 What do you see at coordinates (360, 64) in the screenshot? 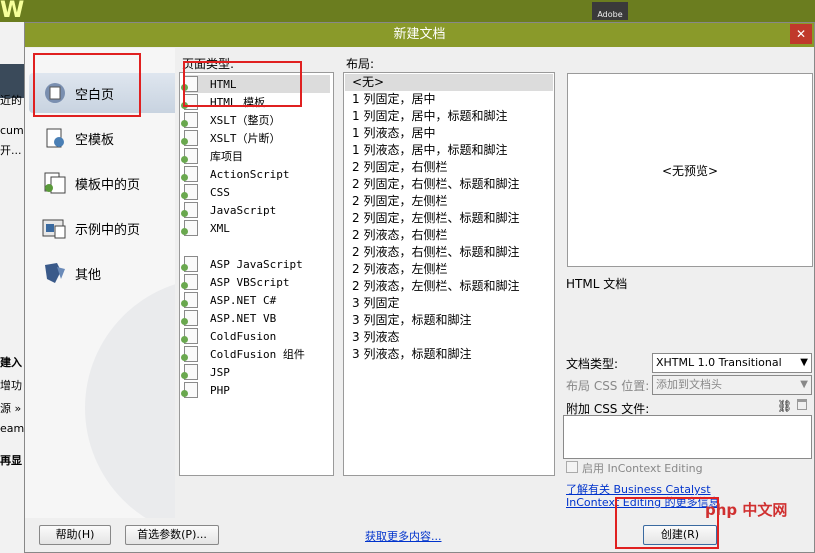
I see `layout-header: 布局:` at bounding box center [360, 64].